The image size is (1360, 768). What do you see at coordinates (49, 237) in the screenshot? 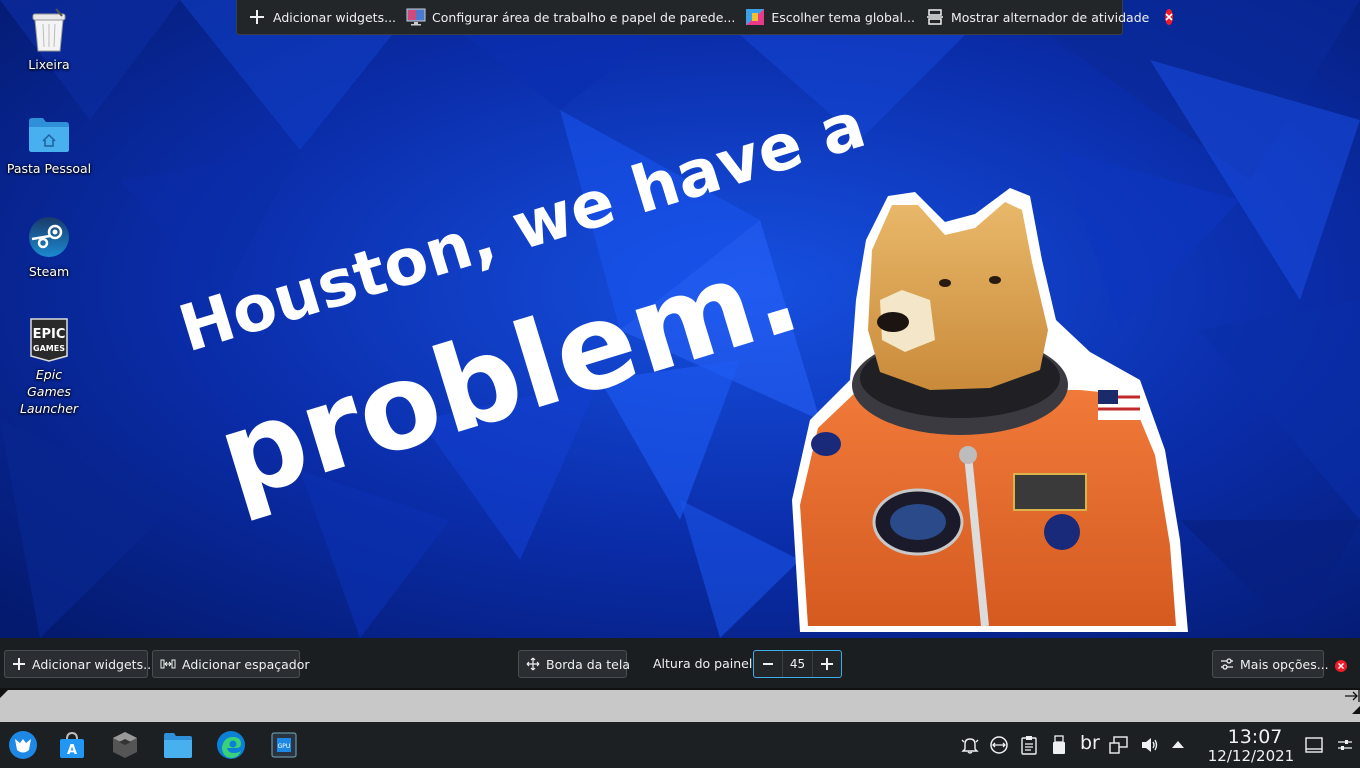
I see `steam-icon` at bounding box center [49, 237].